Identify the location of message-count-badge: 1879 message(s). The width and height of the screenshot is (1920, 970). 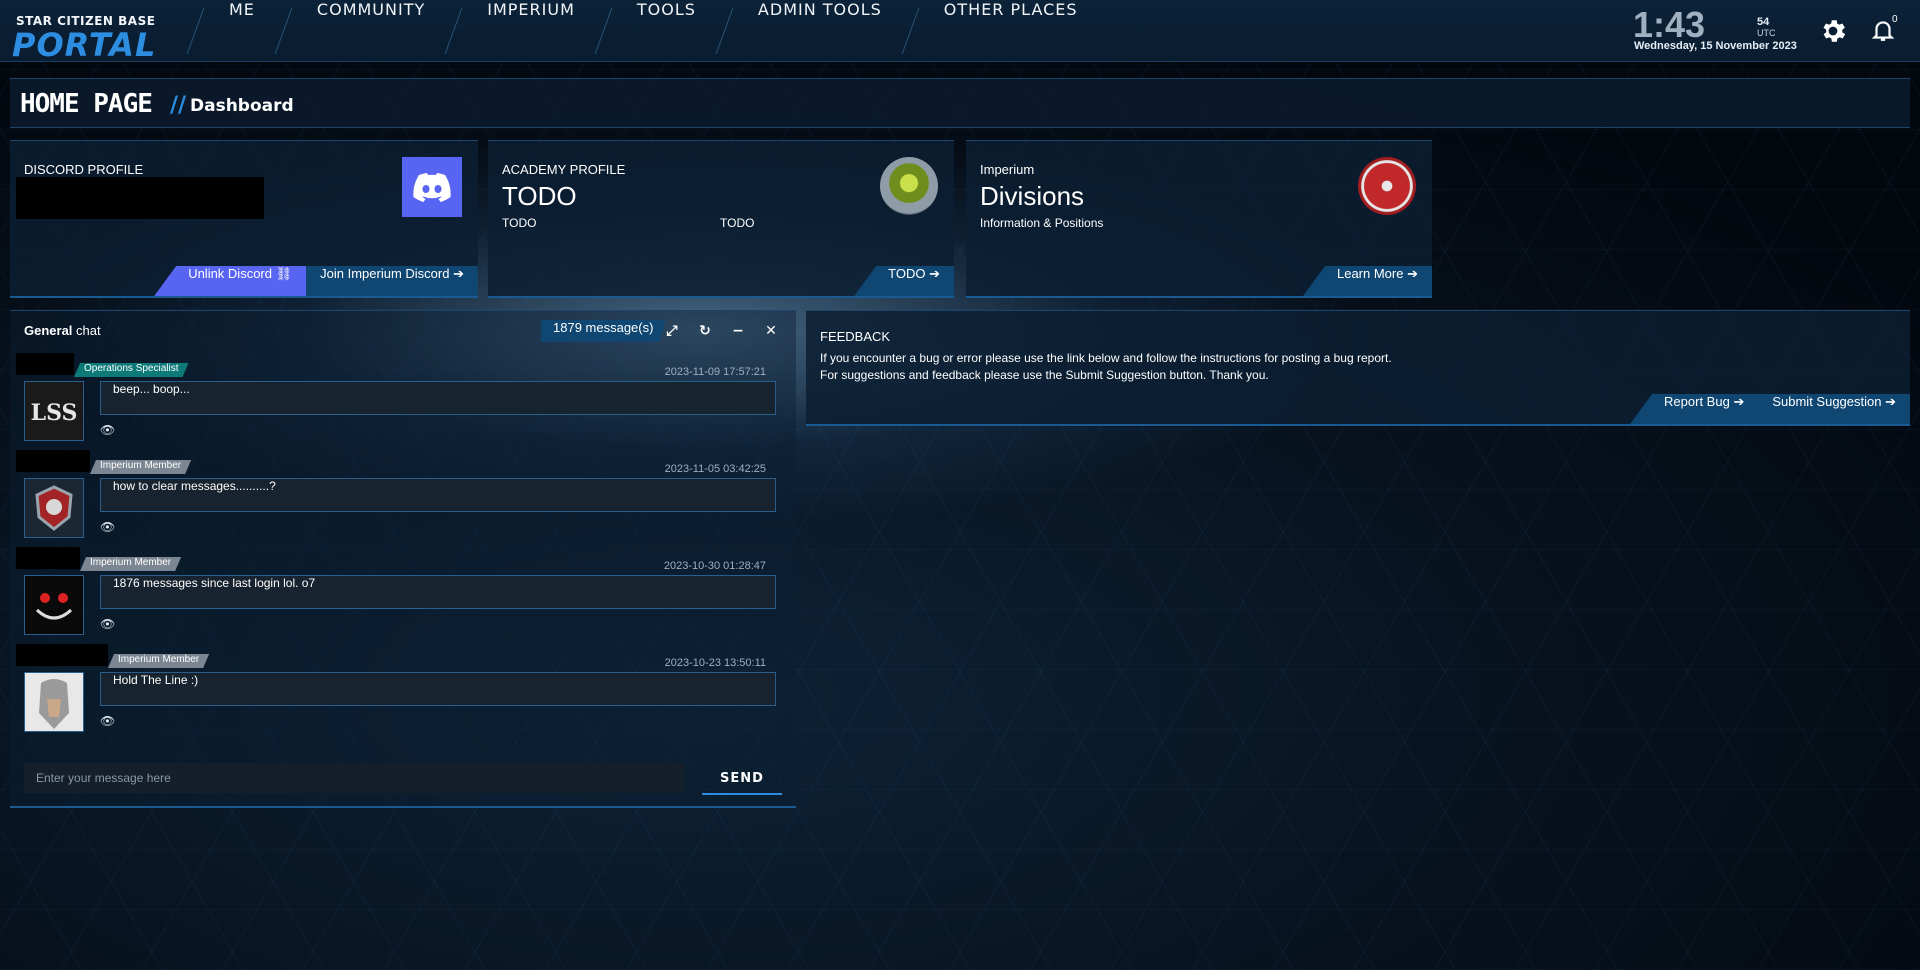
(603, 331).